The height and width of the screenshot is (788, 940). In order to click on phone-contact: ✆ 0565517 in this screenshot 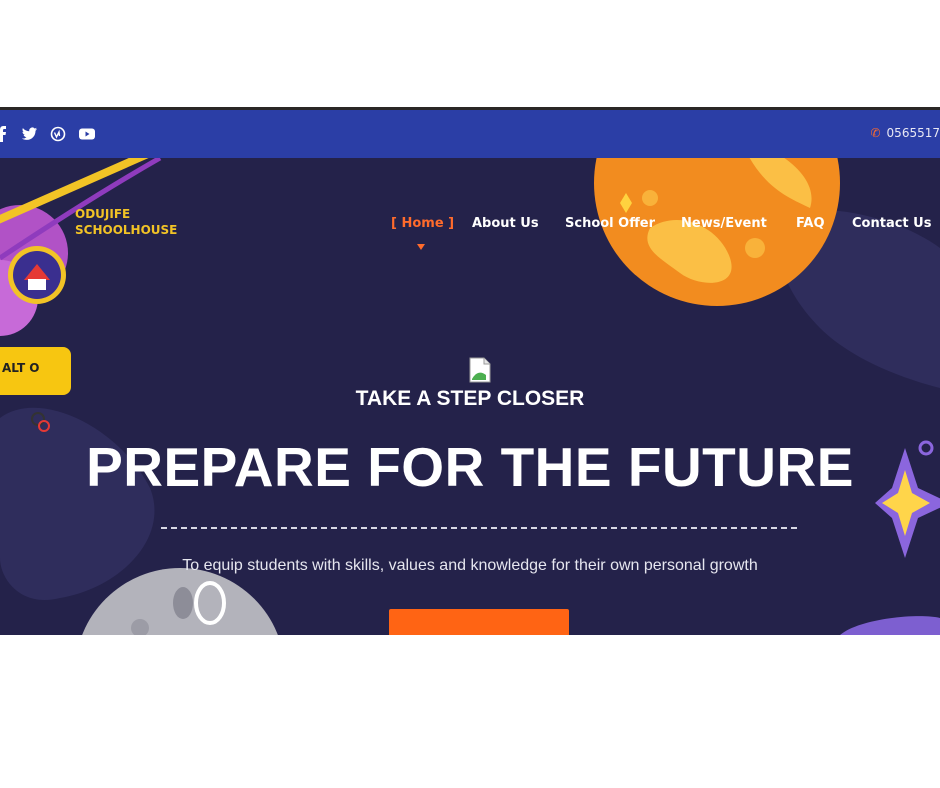, I will do `click(905, 133)`.